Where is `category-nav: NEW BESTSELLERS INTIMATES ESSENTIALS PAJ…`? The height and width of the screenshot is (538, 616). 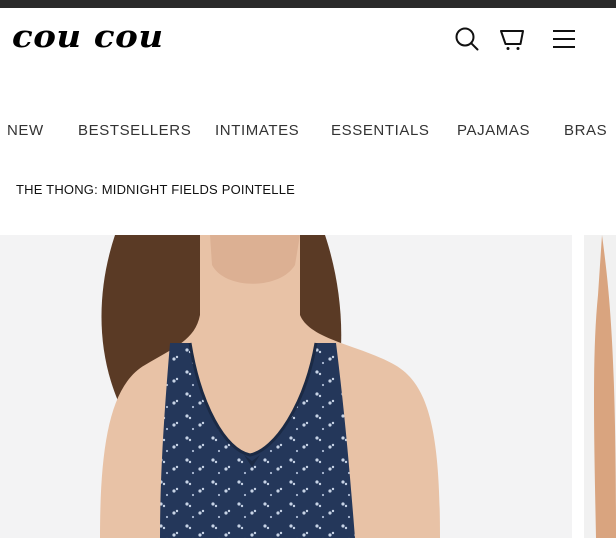 category-nav: NEW BESTSELLERS INTIMATES ESSENTIALS PAJ… is located at coordinates (308, 130).